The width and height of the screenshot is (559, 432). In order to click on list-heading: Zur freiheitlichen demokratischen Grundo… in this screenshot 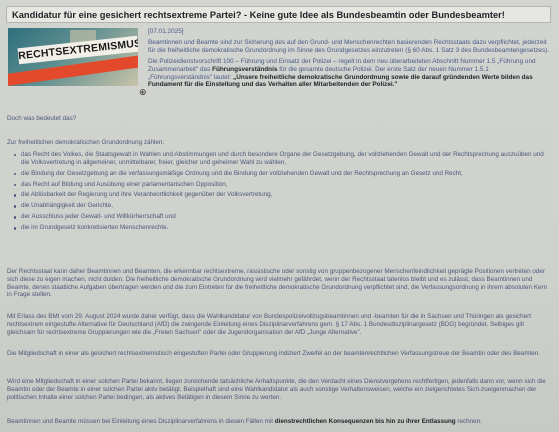, I will do `click(86, 142)`.